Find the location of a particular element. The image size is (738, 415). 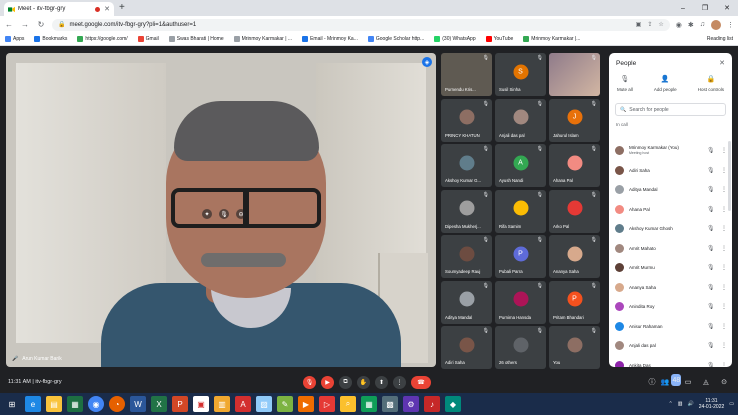

reading-list-button: Reading list is located at coordinates (720, 39).